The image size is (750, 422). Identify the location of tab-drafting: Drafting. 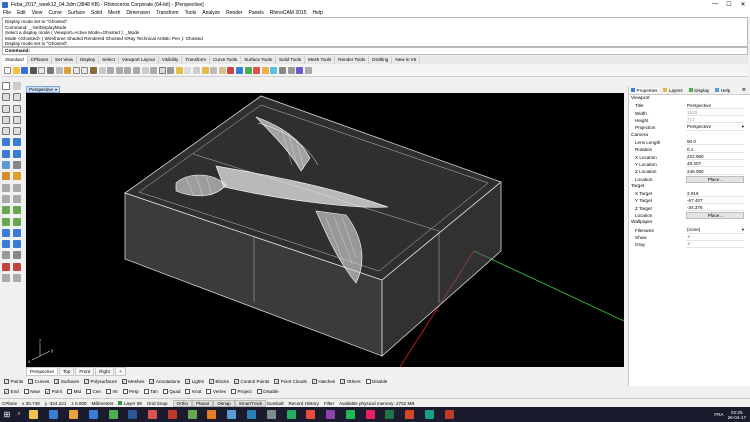
(381, 60).